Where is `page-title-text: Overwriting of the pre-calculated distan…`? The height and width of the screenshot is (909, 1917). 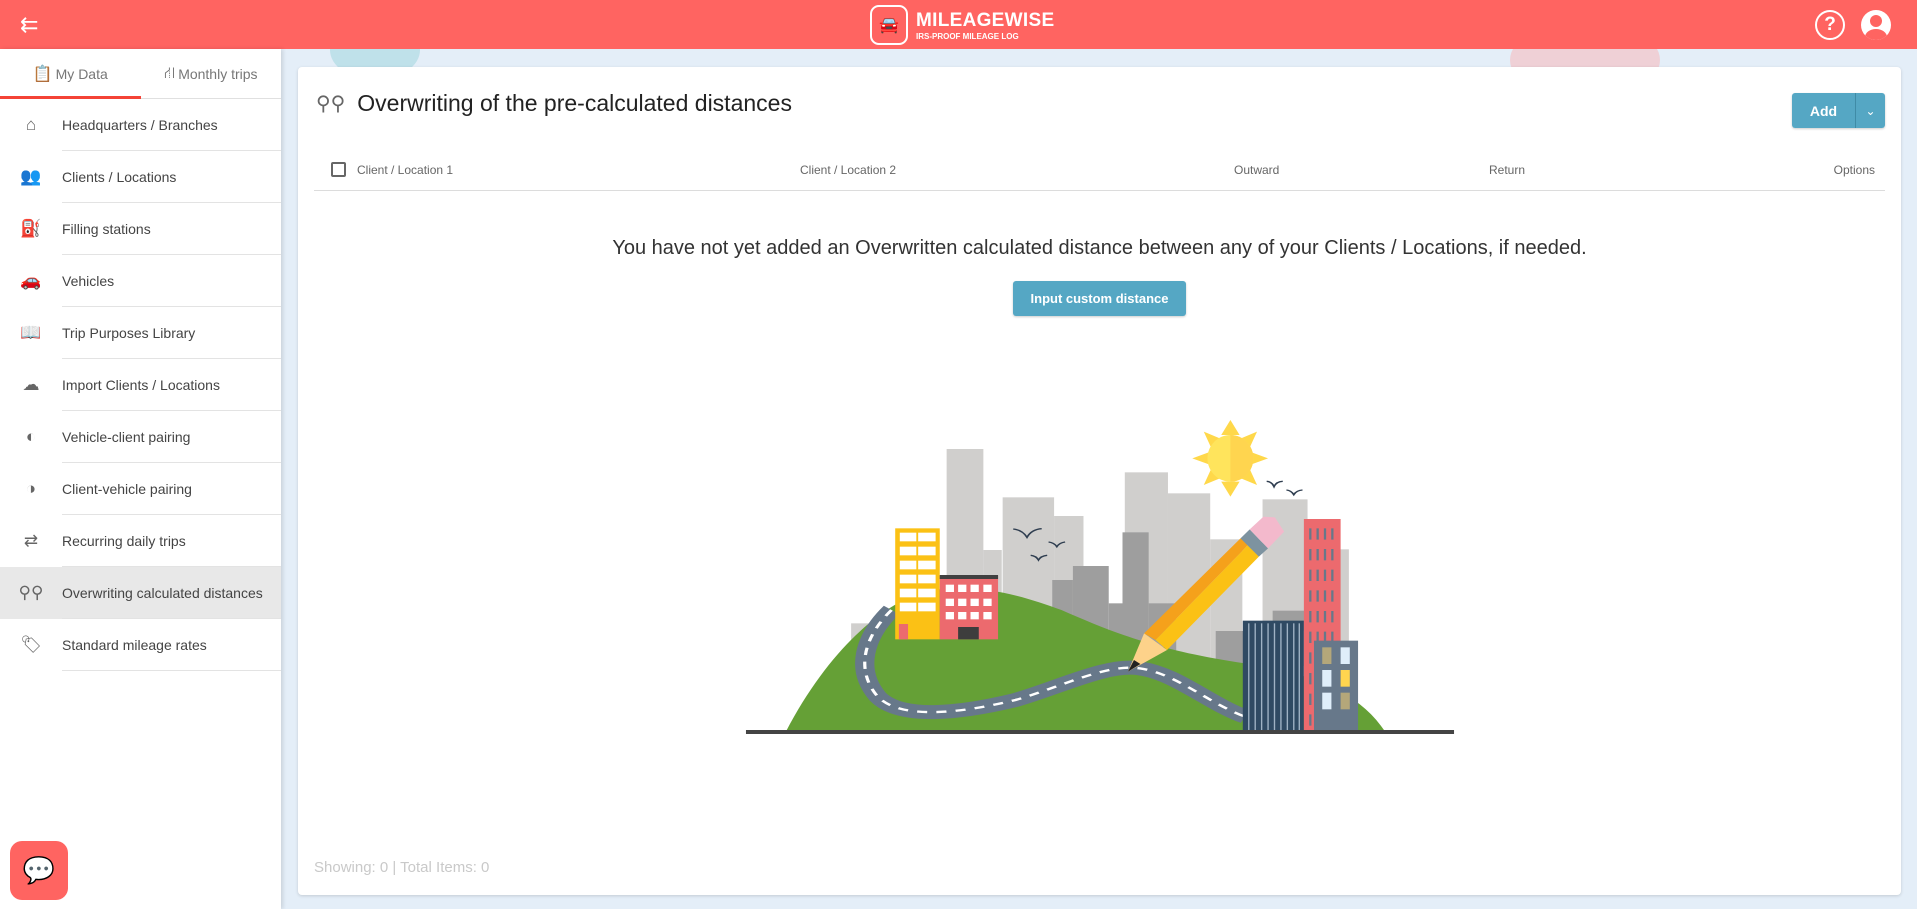 page-title-text: Overwriting of the pre-calculated distan… is located at coordinates (574, 103).